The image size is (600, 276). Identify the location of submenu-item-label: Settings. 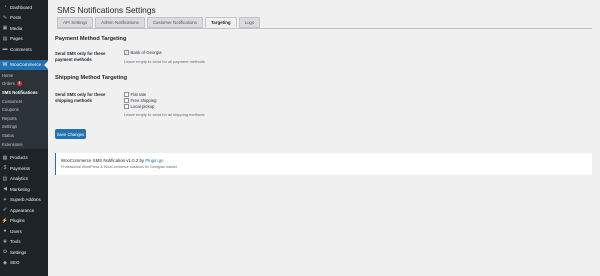
(10, 127).